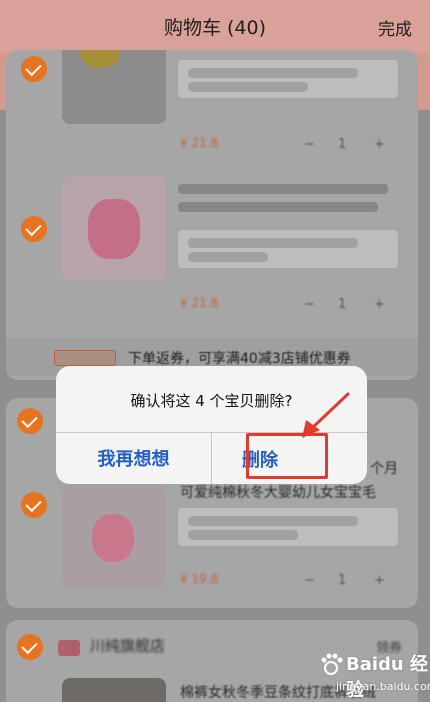 This screenshot has height=702, width=430. Describe the element at coordinates (332, 664) in the screenshot. I see `paw-icon` at that location.